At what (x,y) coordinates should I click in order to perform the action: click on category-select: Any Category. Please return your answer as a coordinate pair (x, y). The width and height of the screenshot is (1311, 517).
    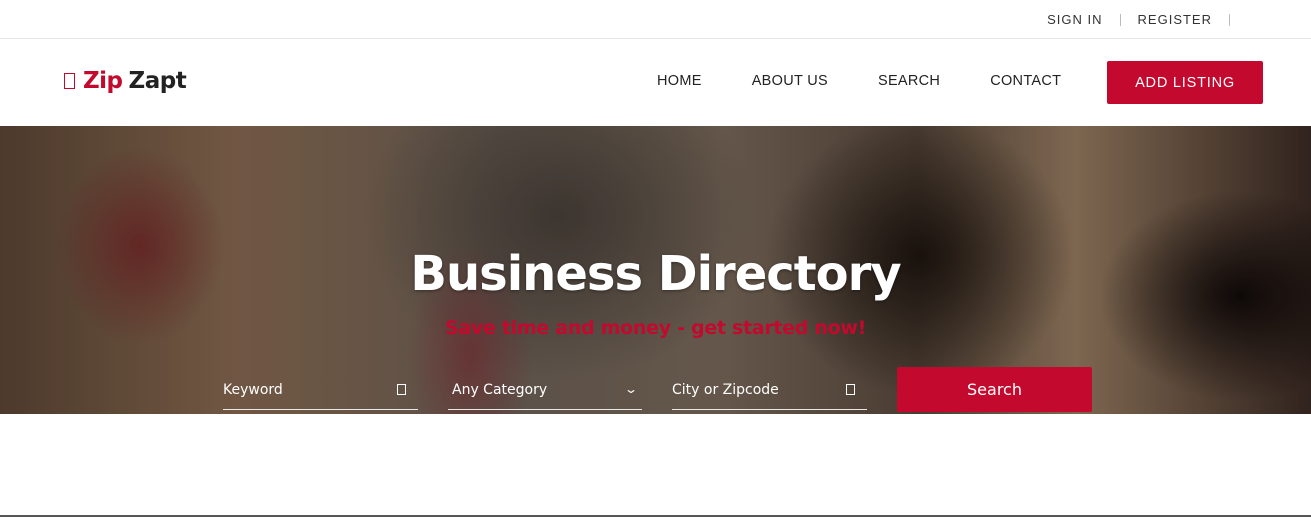
    Looking at the image, I should click on (497, 390).